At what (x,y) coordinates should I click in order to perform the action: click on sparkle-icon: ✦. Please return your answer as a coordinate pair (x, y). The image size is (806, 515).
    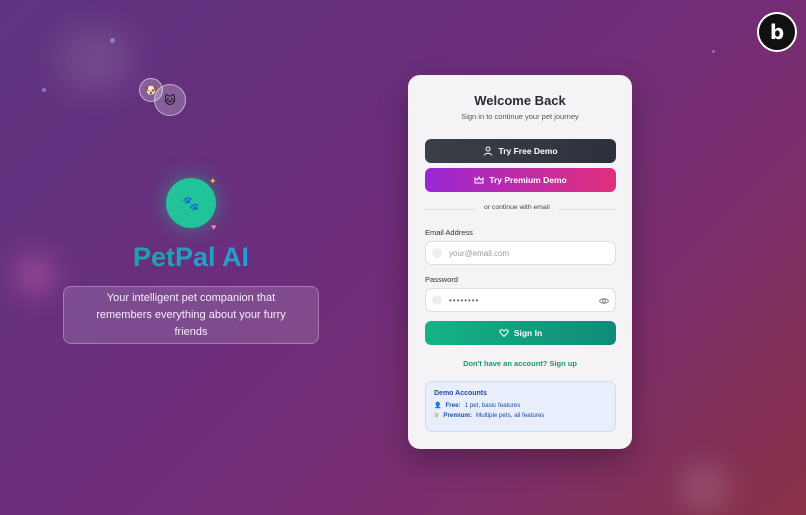
    Looking at the image, I should click on (213, 181).